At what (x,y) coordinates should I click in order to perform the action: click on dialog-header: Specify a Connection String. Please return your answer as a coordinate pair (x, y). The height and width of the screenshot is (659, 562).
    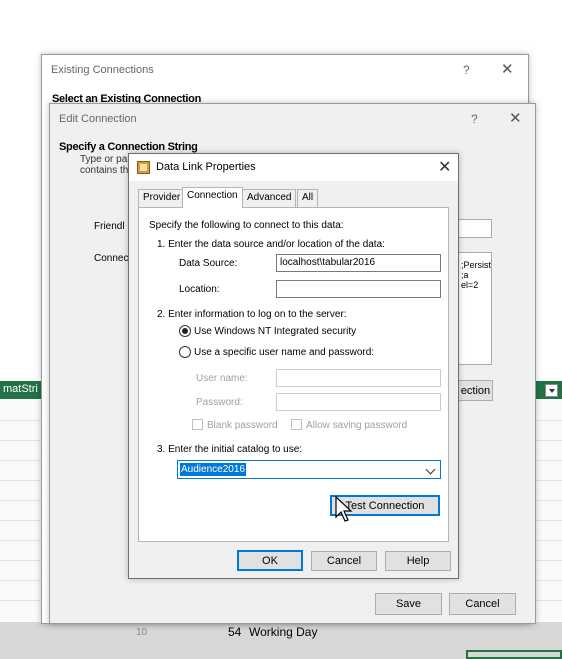
    Looking at the image, I should click on (128, 147).